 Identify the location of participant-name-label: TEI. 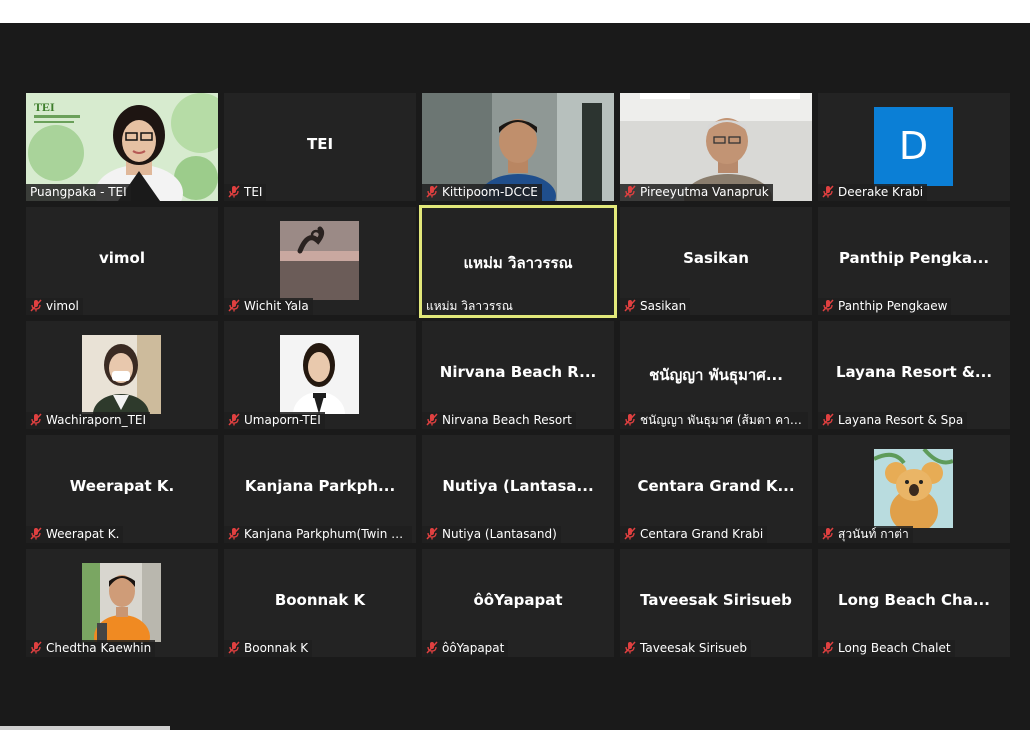
(253, 192).